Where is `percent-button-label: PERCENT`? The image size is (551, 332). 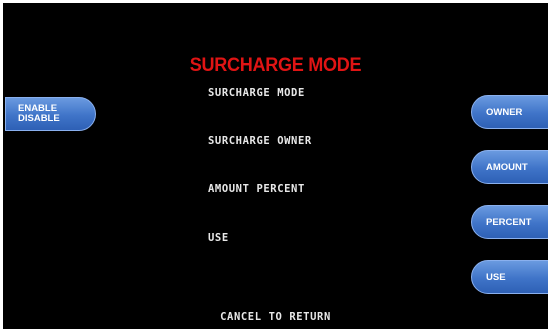 percent-button-label: PERCENT is located at coordinates (509, 222).